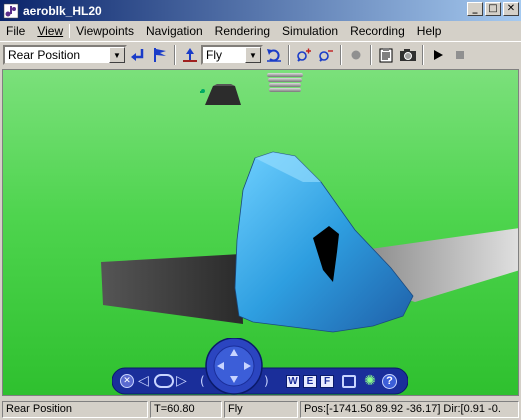 Image resolution: width=521 pixels, height=420 pixels. Describe the element at coordinates (260, 366) in the screenshot. I see `navigation-panel: ✕ ◁ ▷ ( ) W E F ✺ ?` at that location.